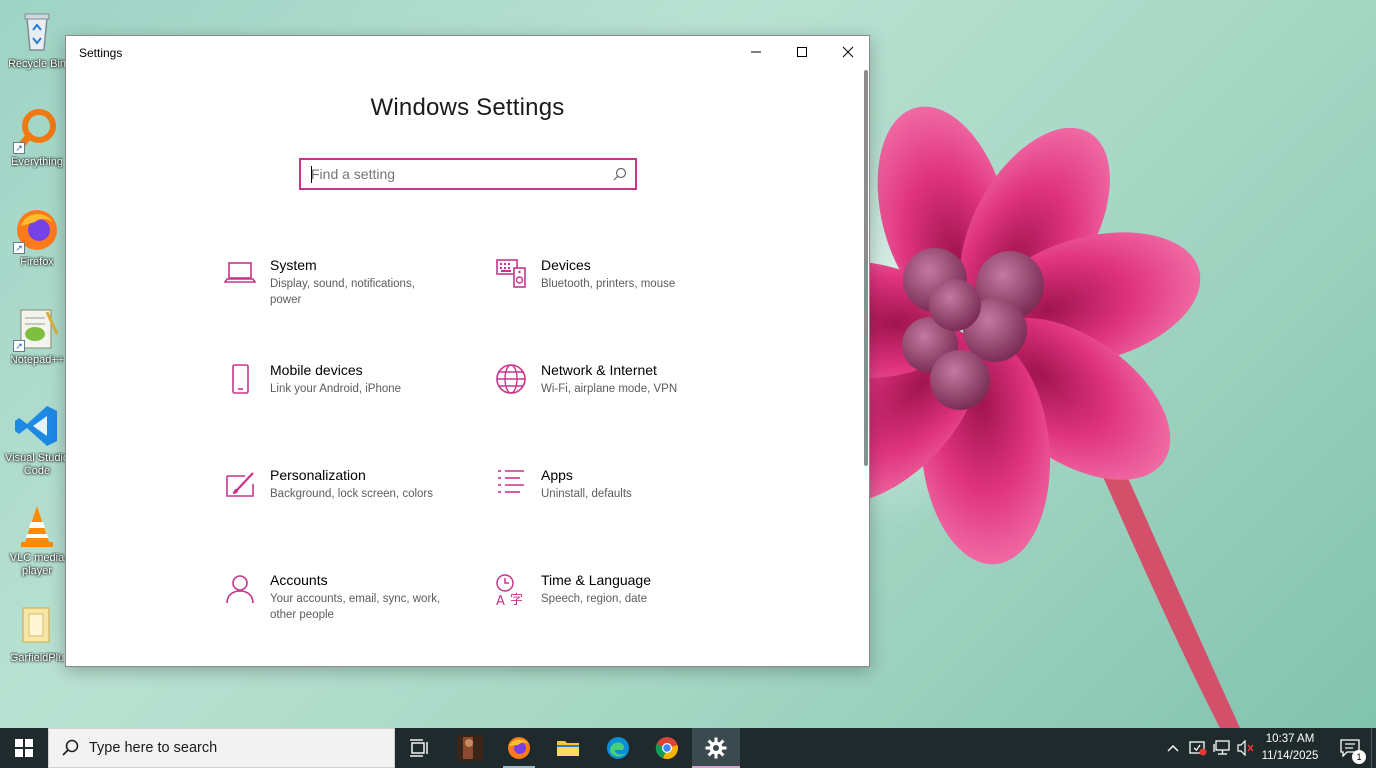 This screenshot has width=1376, height=768. What do you see at coordinates (1290, 756) in the screenshot?
I see `clock-date: 11/14/2025` at bounding box center [1290, 756].